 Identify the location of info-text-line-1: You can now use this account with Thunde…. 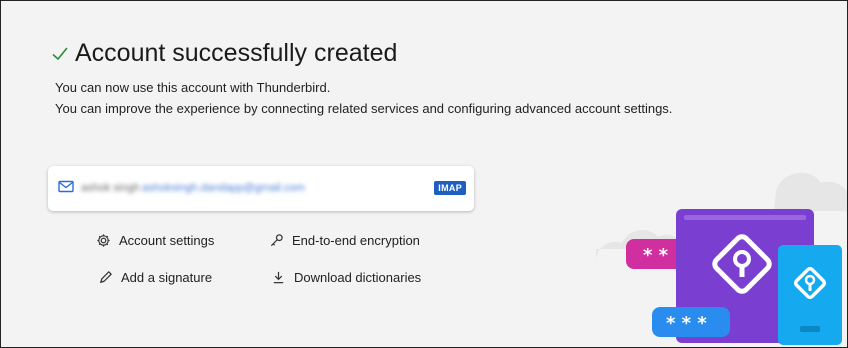
(193, 87).